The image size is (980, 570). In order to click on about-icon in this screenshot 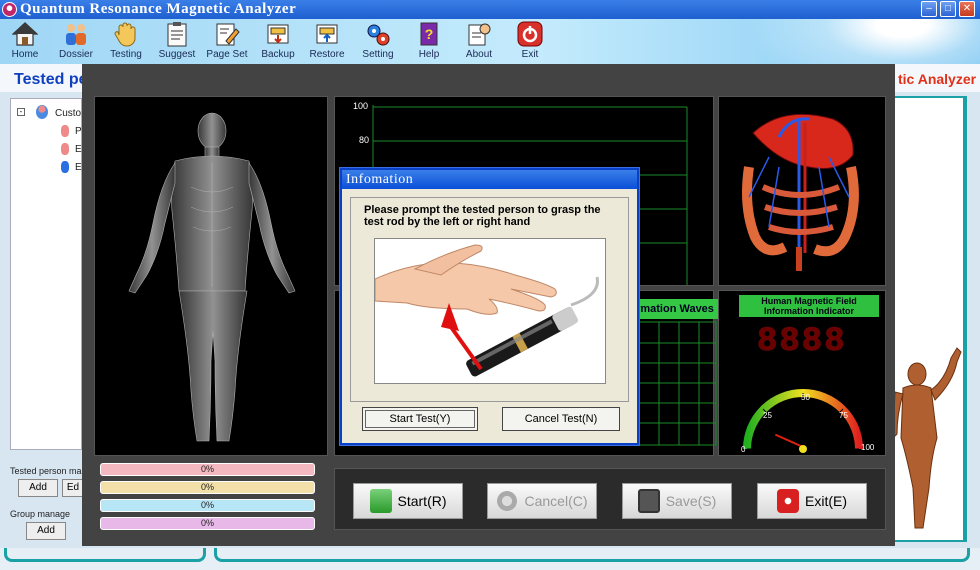, I will do `click(479, 34)`.